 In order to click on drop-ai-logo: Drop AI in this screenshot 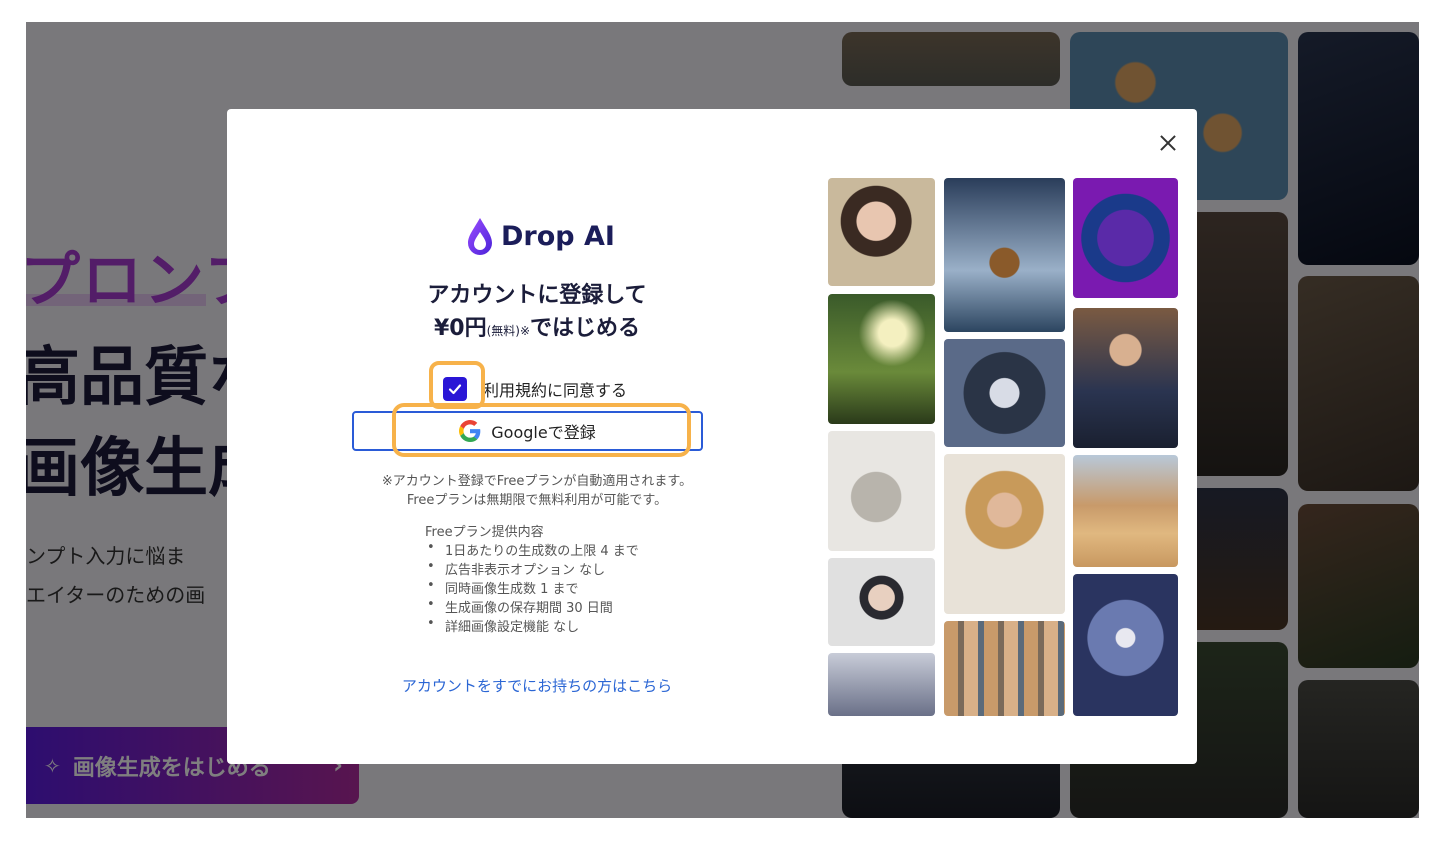, I will do `click(540, 236)`.